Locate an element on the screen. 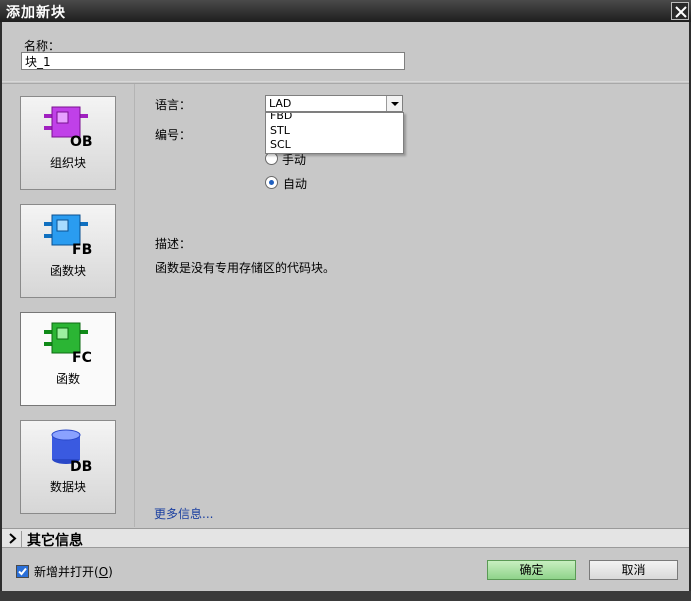 The image size is (691, 601). number-label: 编号： is located at coordinates (173, 135).